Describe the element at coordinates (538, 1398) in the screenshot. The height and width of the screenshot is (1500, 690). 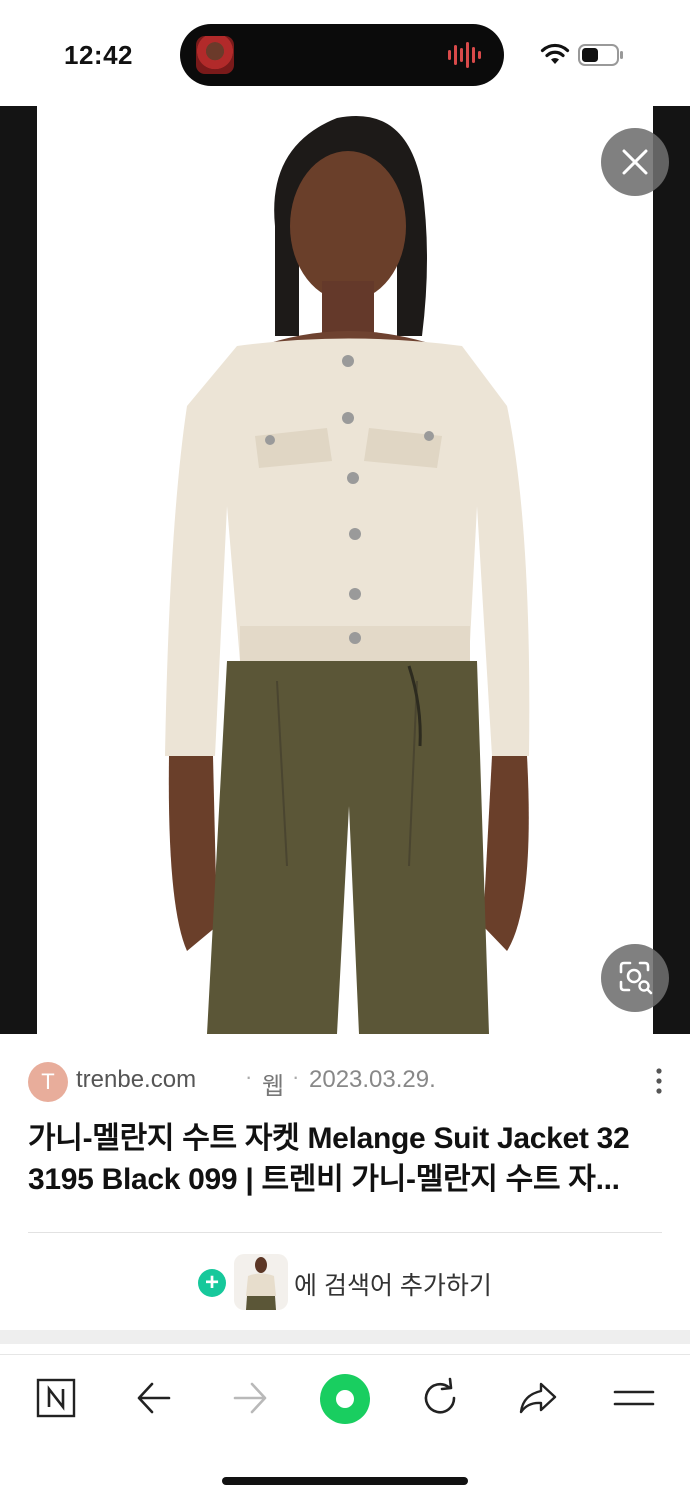
I see `share-icon` at that location.